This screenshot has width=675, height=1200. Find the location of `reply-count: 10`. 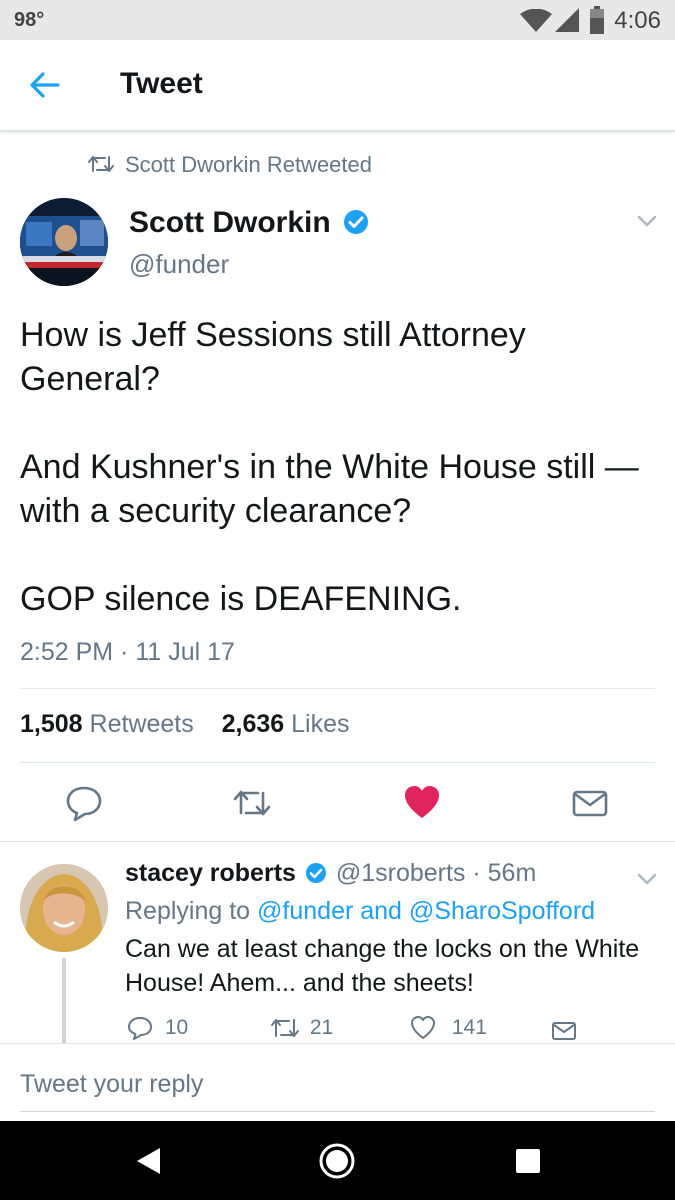

reply-count: 10 is located at coordinates (176, 1027).